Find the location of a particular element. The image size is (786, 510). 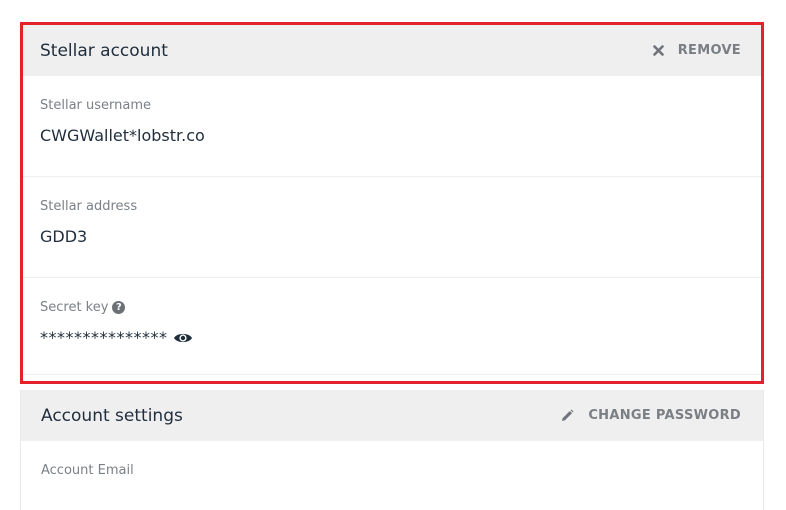

stellar-username-value: CWGWallet*lobstr.co is located at coordinates (122, 135).